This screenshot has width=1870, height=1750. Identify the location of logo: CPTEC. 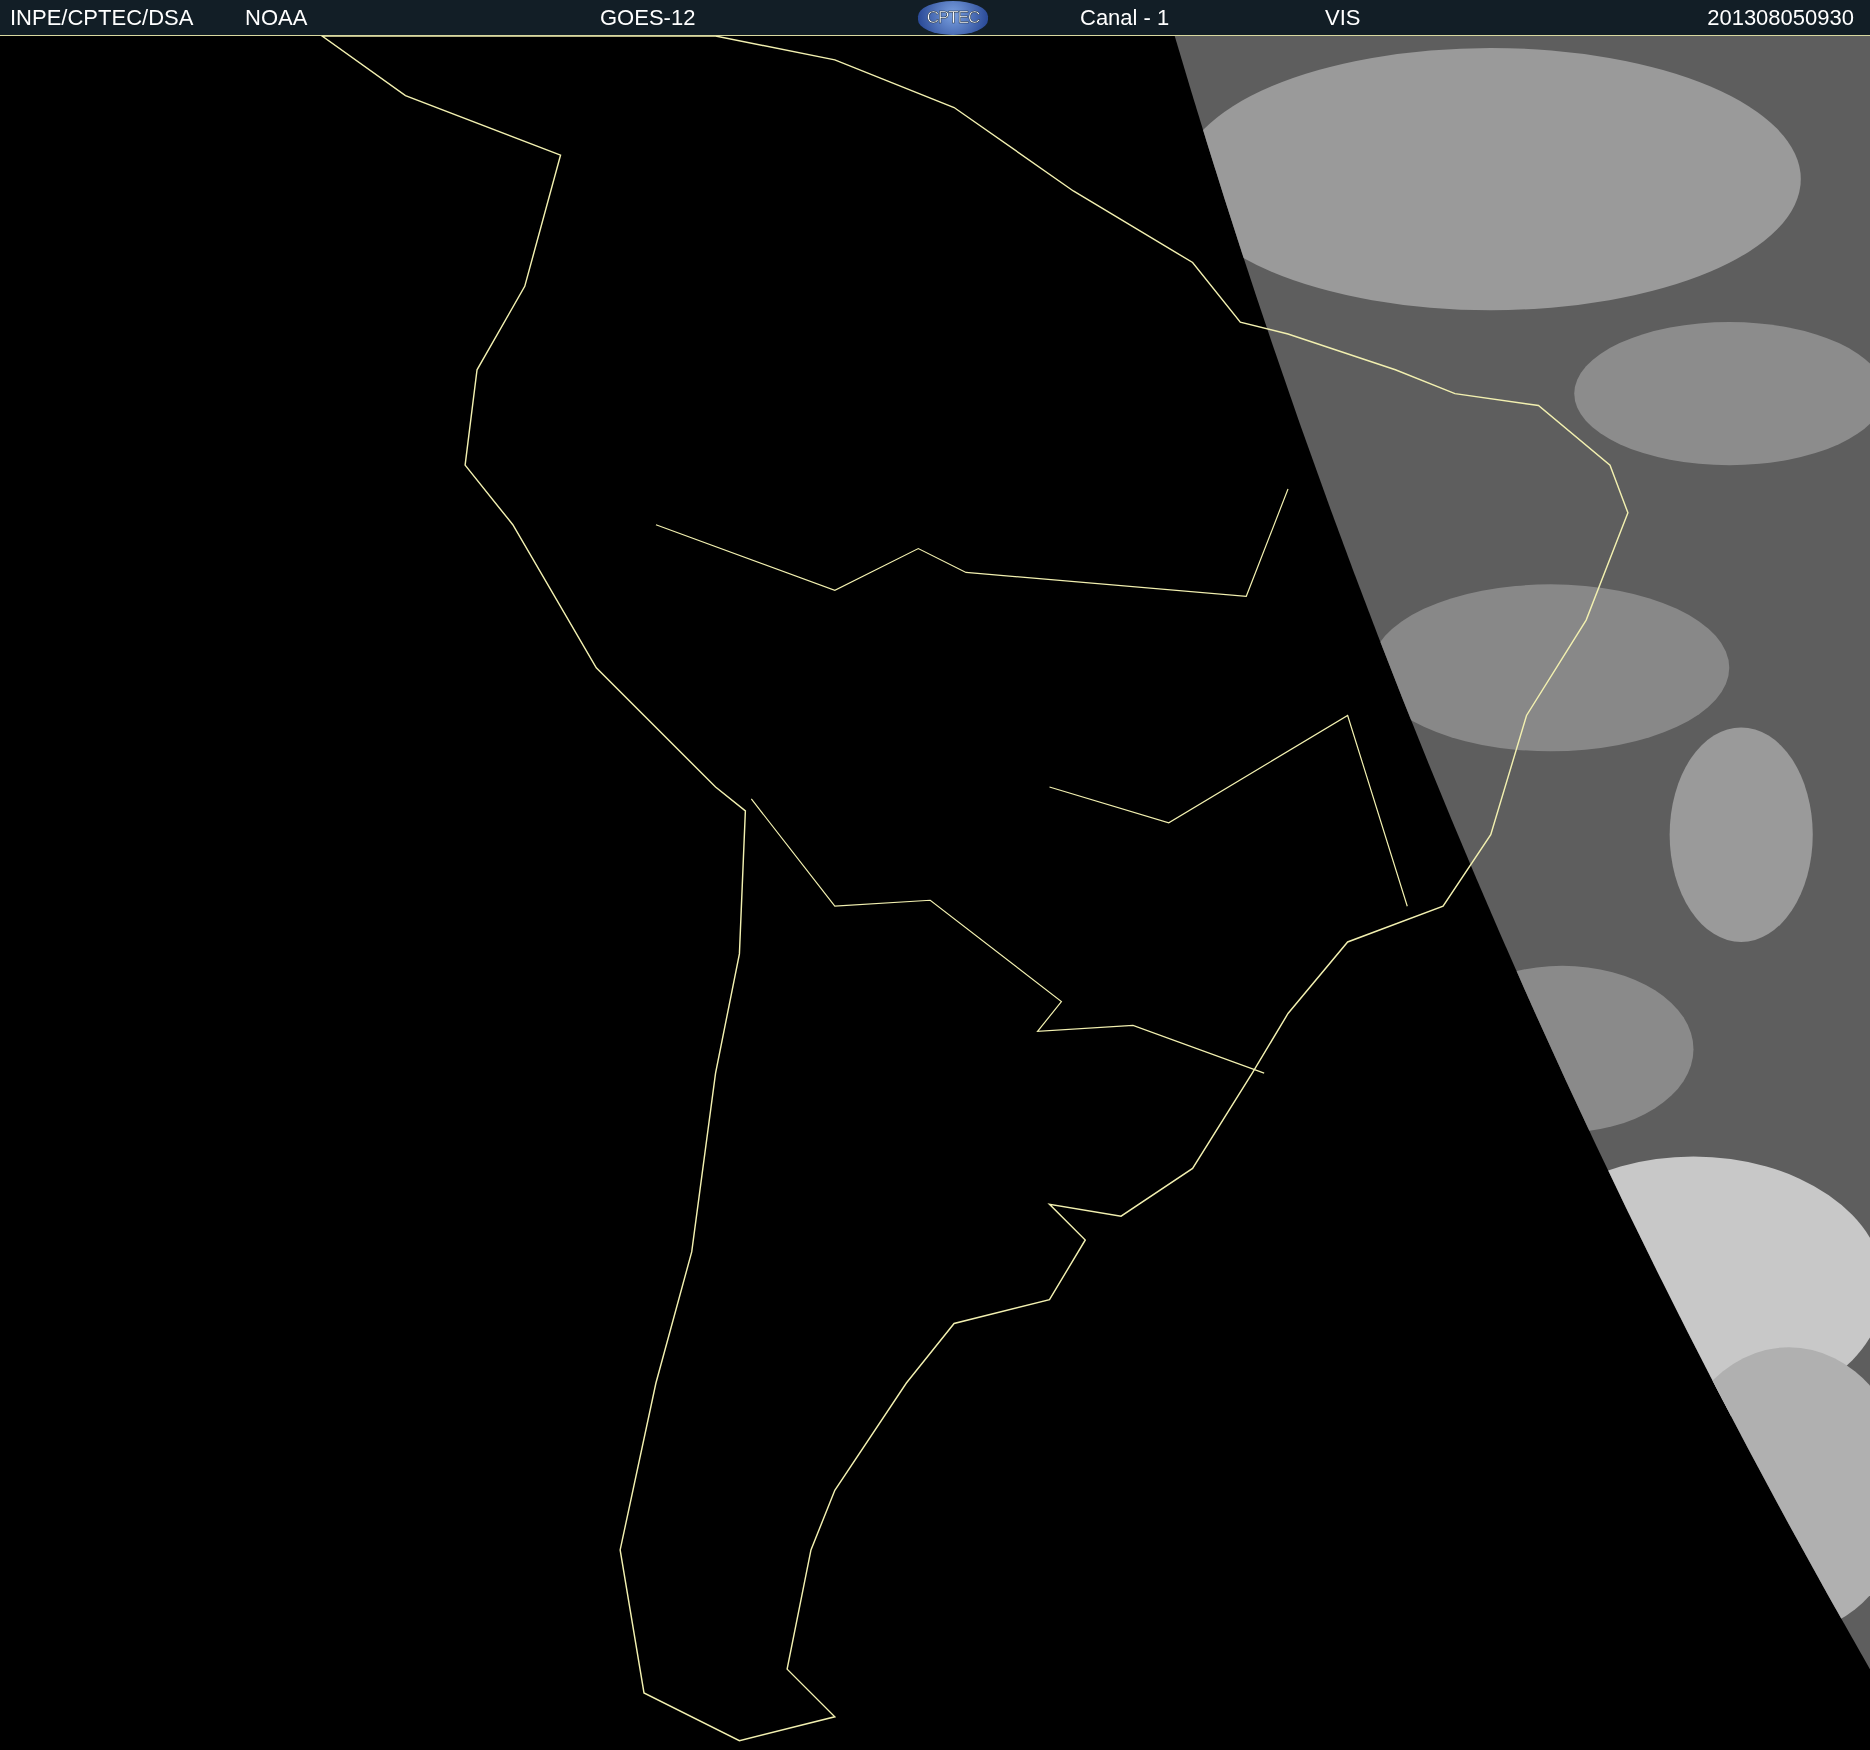
(953, 17).